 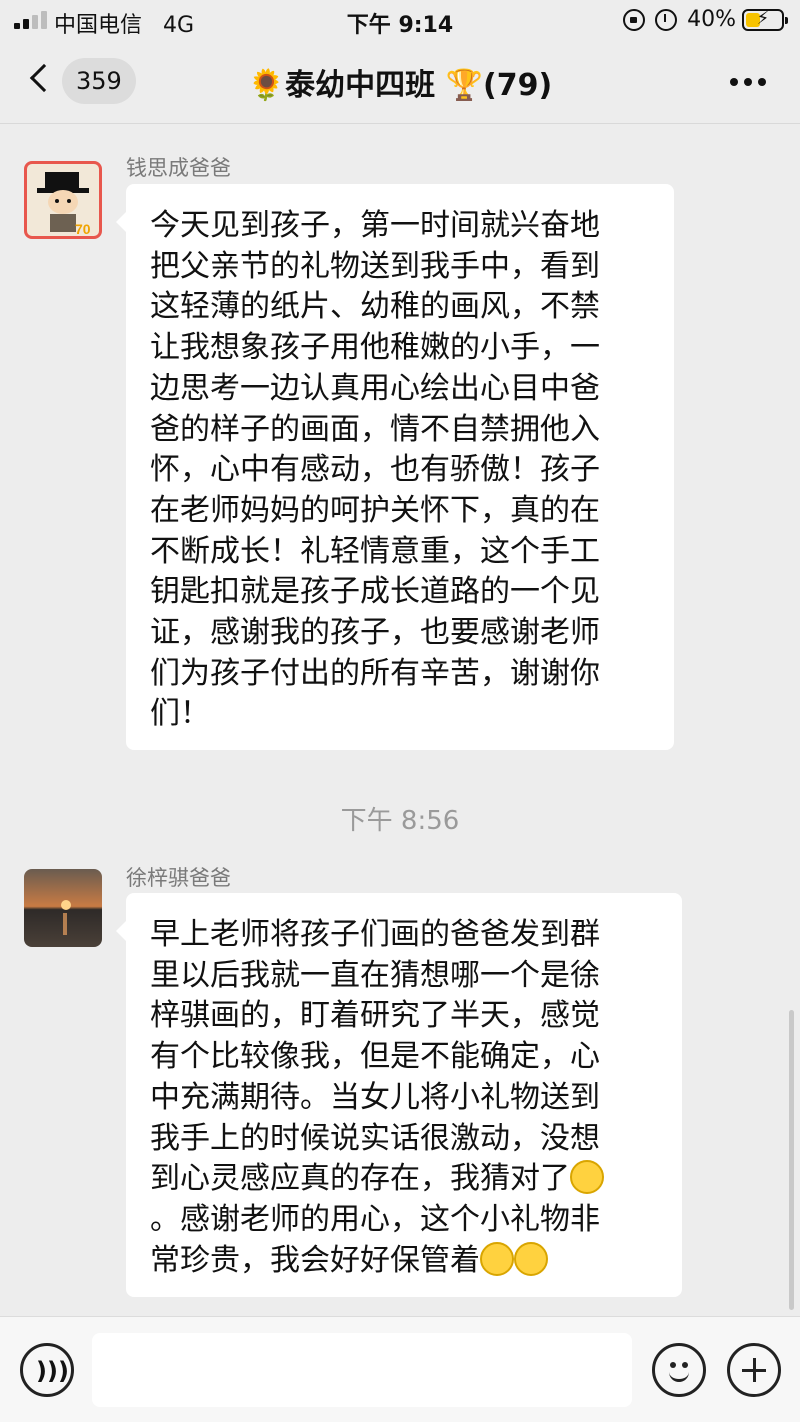 What do you see at coordinates (404, 1179) in the screenshot?
I see `message-line: 到心灵感应真的存在，我猜对了` at bounding box center [404, 1179].